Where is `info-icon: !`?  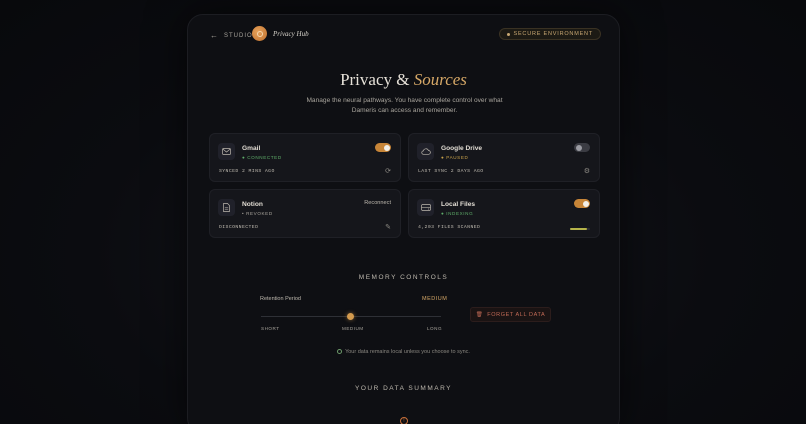
info-icon: ! is located at coordinates (404, 420).